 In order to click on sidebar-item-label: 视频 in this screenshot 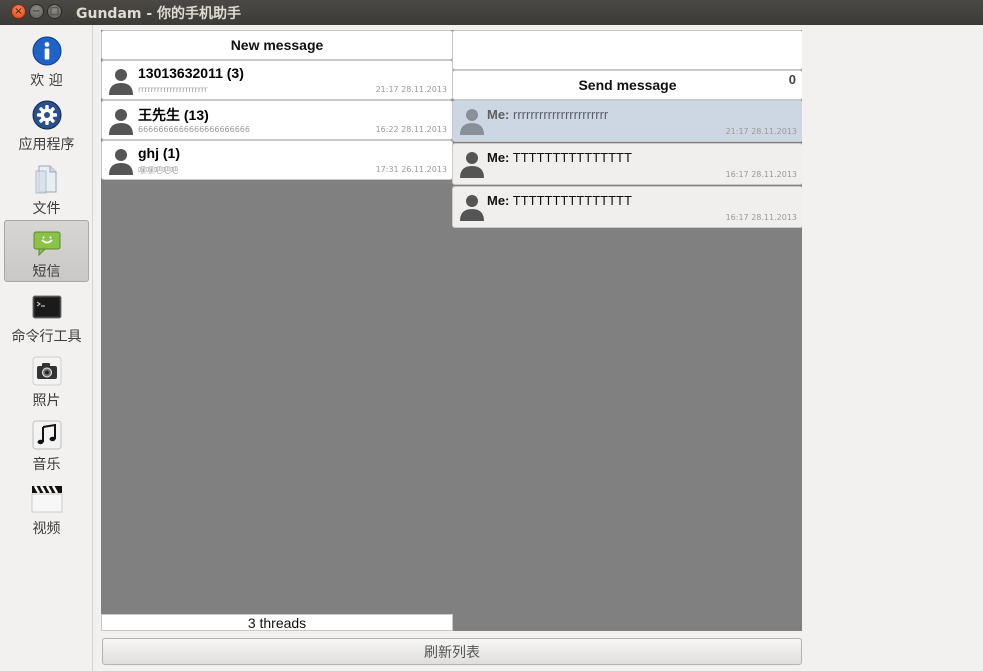, I will do `click(46, 529)`.